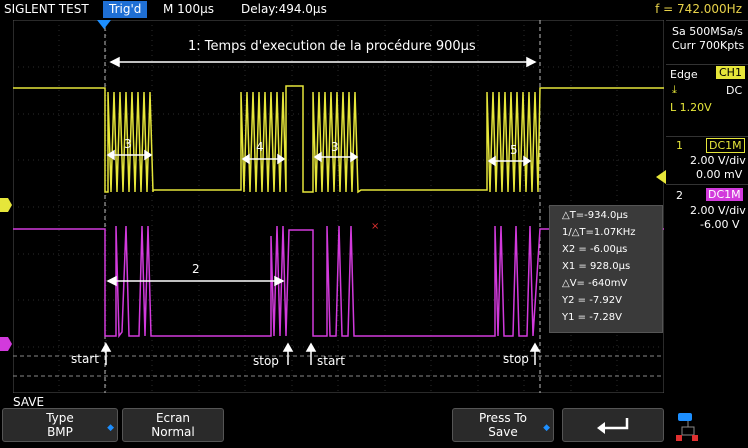 This screenshot has height=448, width=748. I want to click on meas-delta-v: △V= -640mV, so click(595, 283).